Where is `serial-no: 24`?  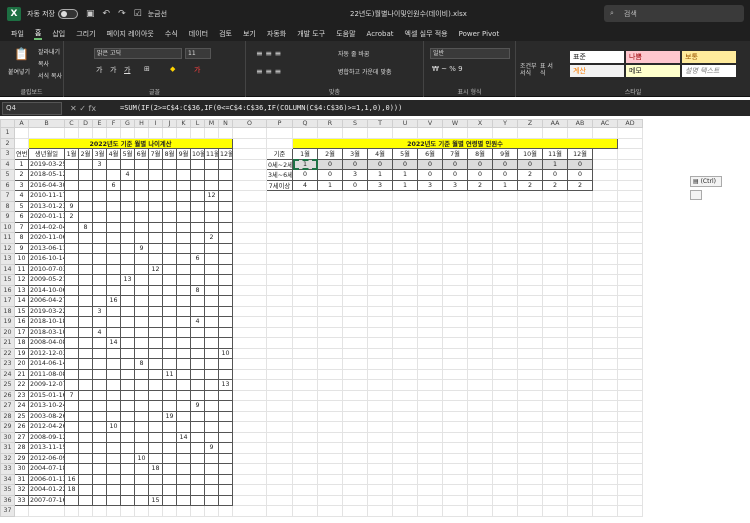 serial-no: 24 is located at coordinates (21, 406).